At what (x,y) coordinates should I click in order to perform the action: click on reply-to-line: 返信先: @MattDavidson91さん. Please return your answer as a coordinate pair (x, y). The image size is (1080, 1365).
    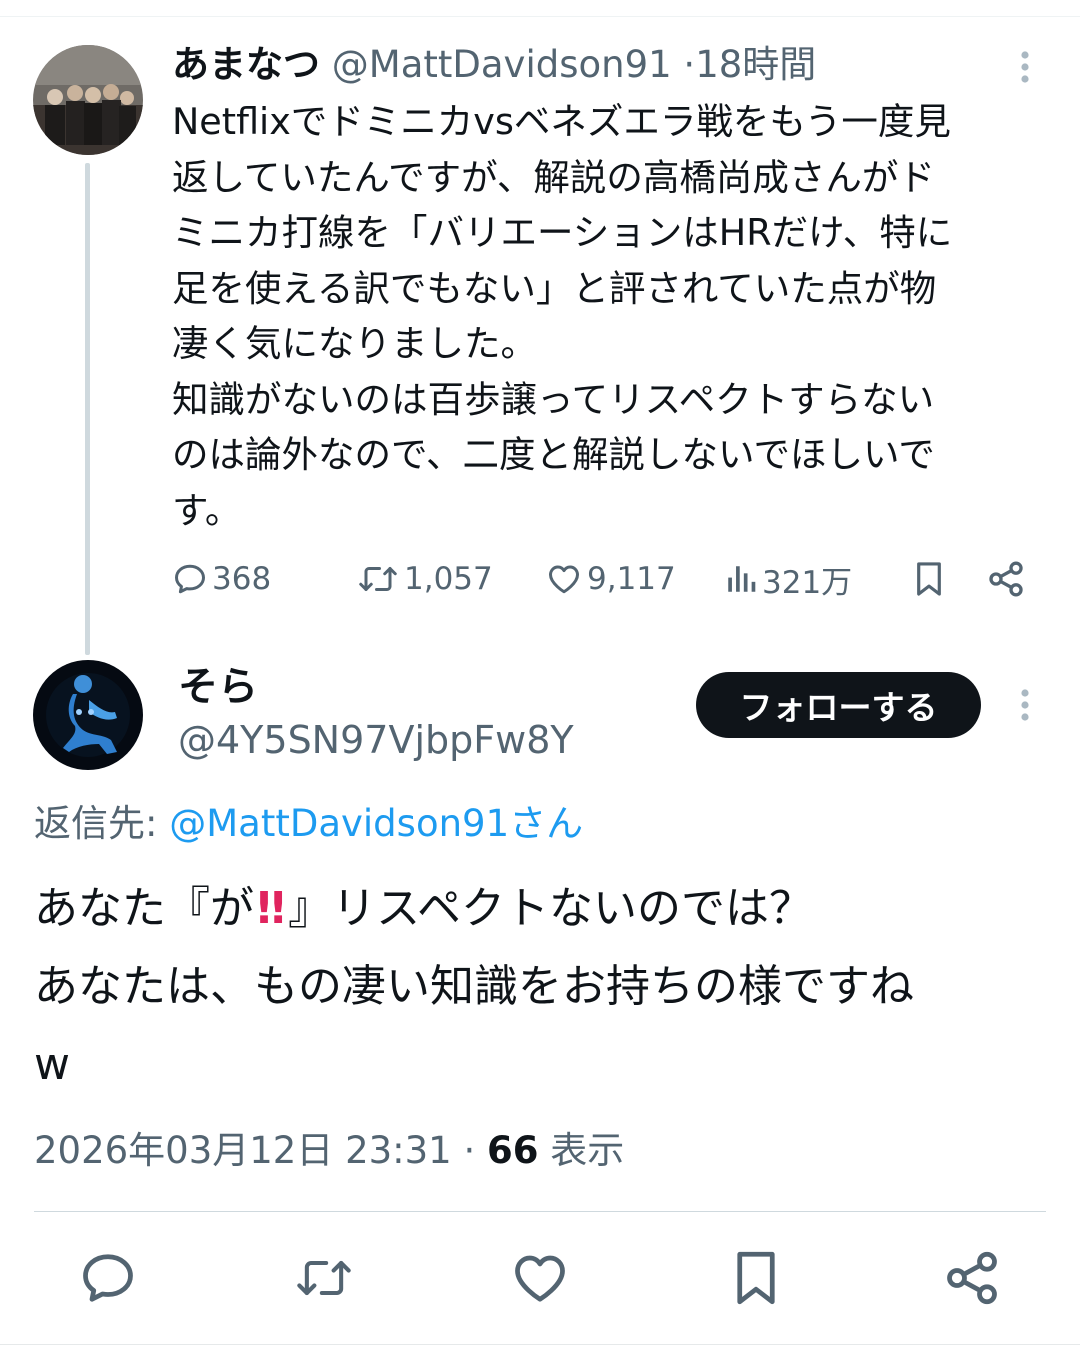
    Looking at the image, I should click on (308, 824).